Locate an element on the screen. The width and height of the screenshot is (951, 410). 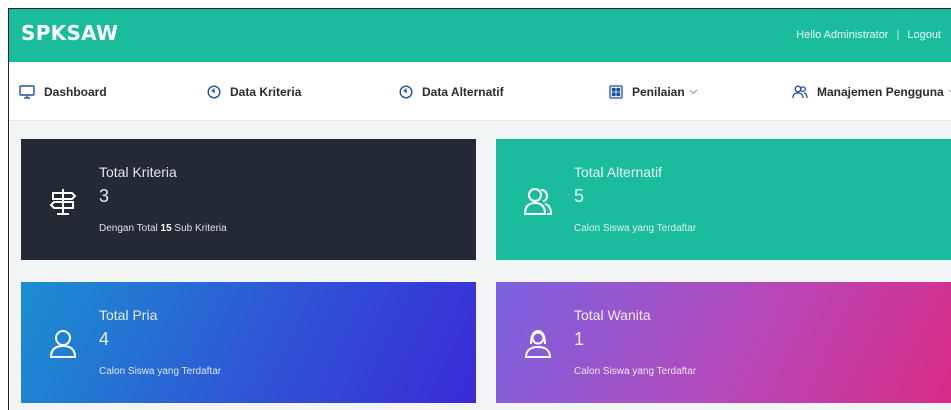
nav-penilaian: Penilaian is located at coordinates (653, 92).